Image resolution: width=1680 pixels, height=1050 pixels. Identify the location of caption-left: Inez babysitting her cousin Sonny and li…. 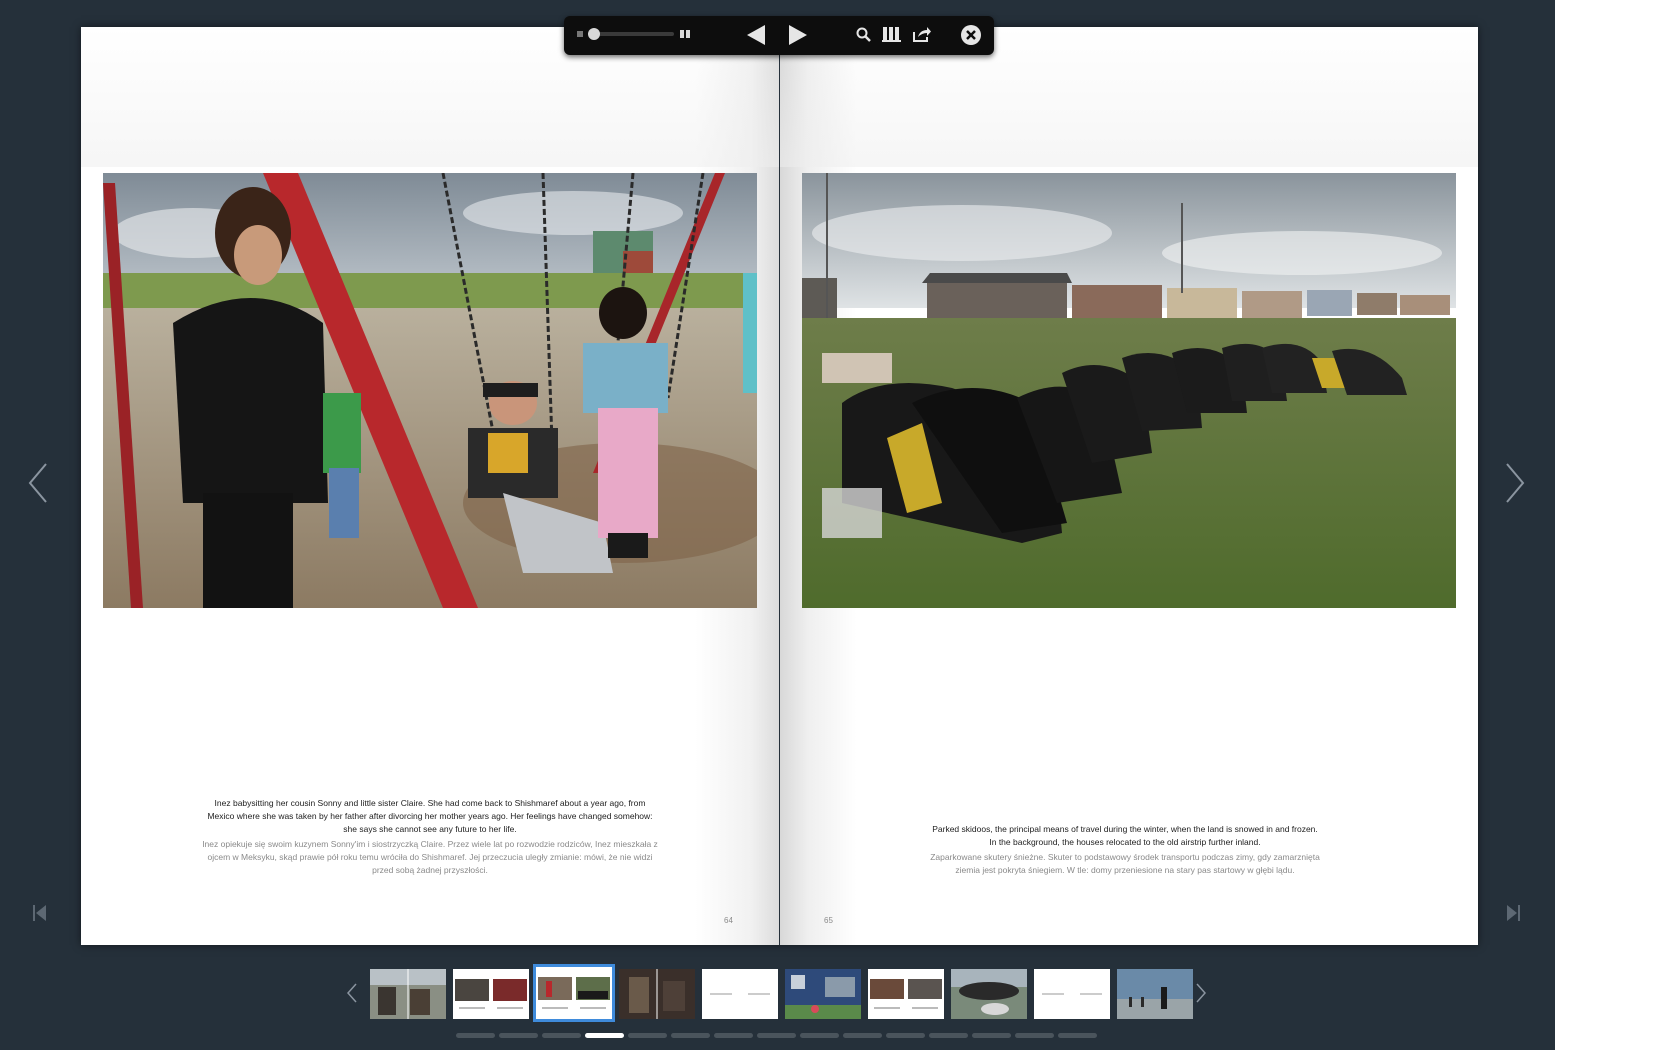
(430, 837).